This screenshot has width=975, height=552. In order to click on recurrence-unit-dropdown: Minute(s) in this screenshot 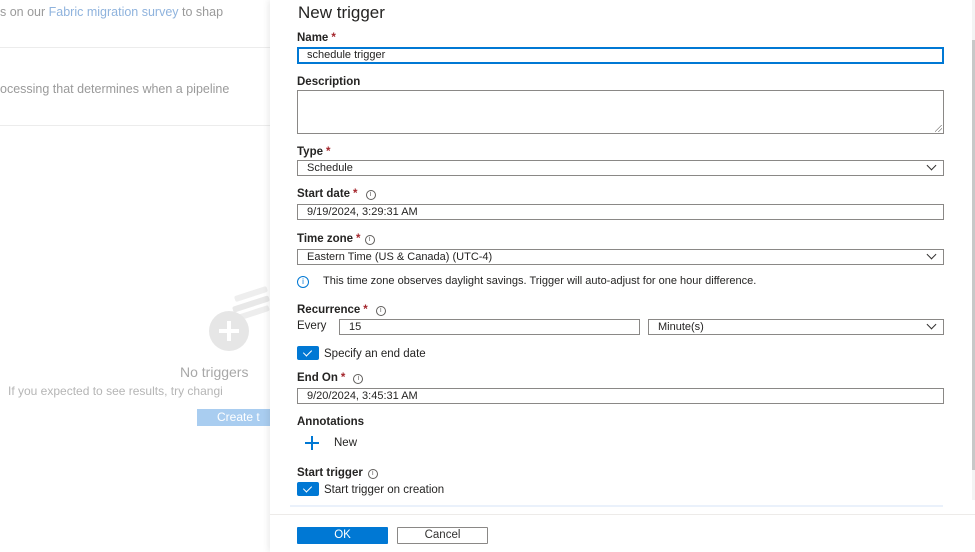, I will do `click(796, 327)`.